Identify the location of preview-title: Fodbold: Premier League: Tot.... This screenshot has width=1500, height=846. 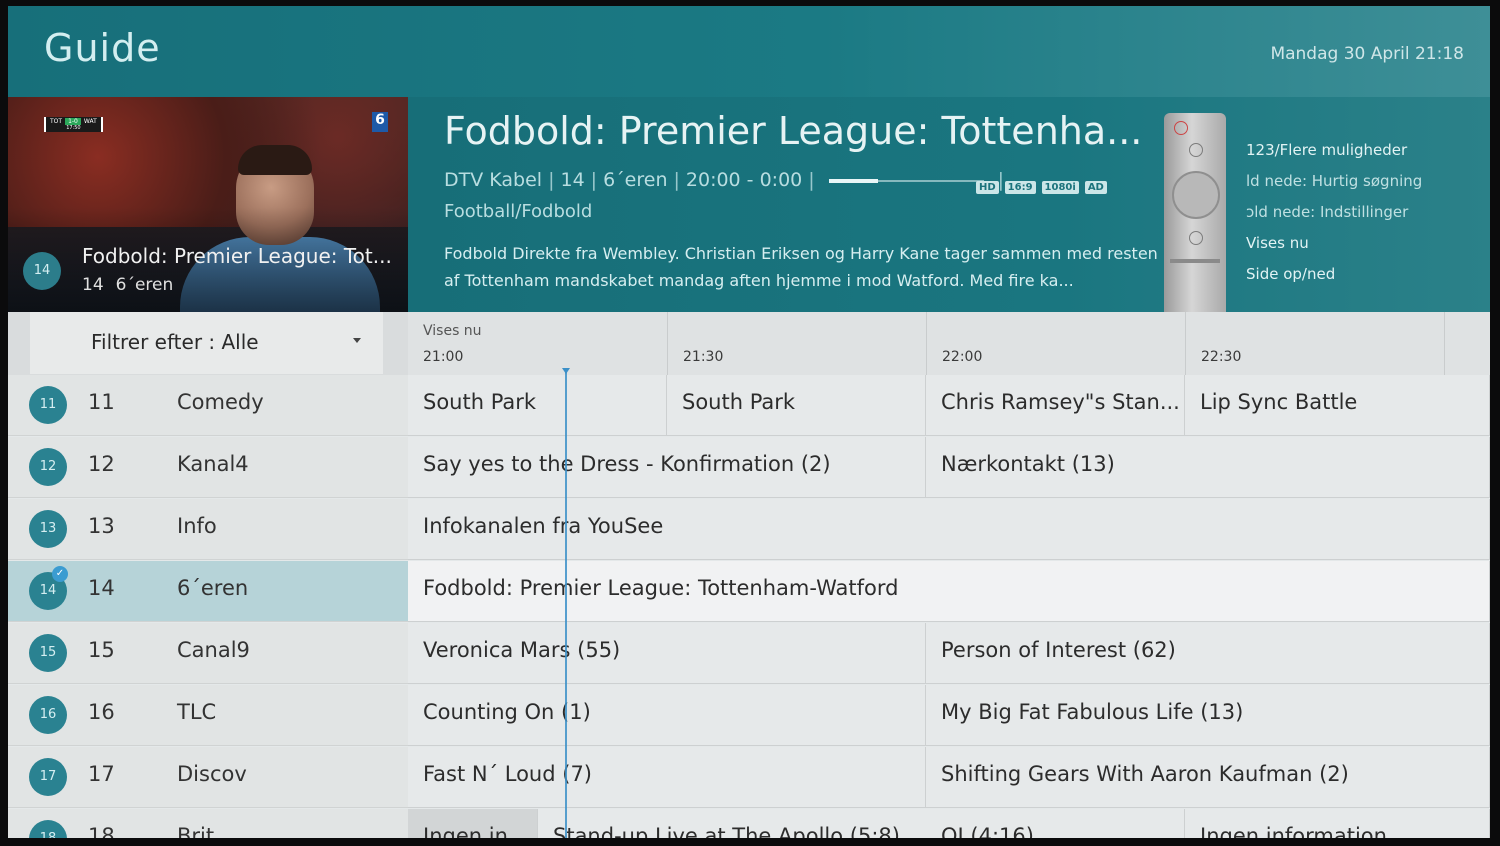
(237, 256).